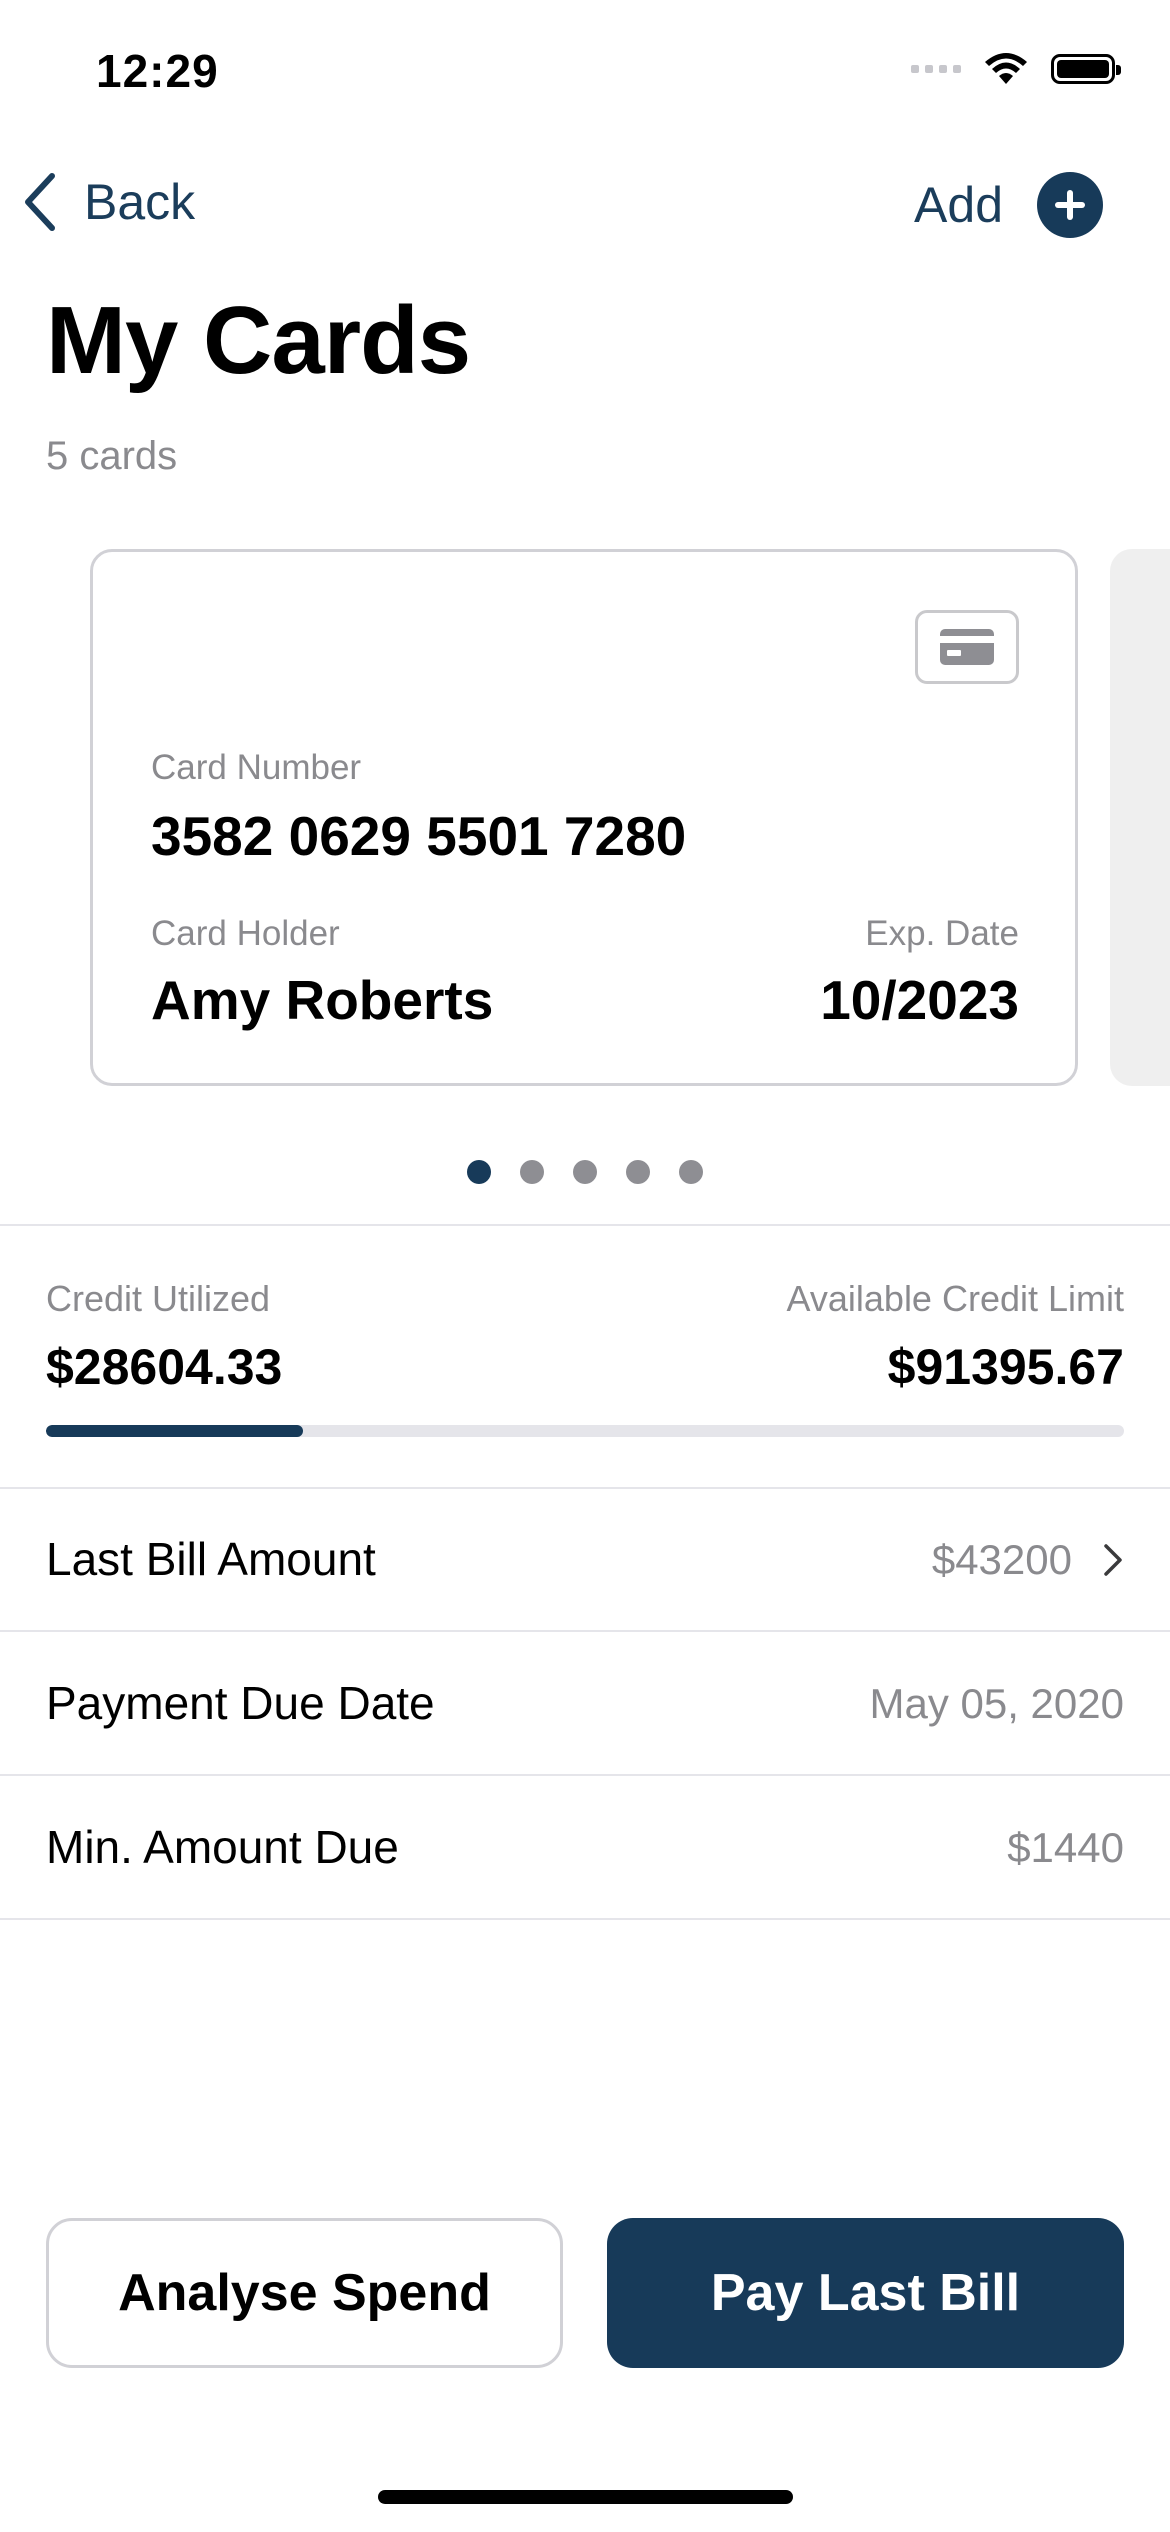 The width and height of the screenshot is (1170, 2532). Describe the element at coordinates (955, 1298) in the screenshot. I see `available-credit-label: Available Credit Limit` at that location.